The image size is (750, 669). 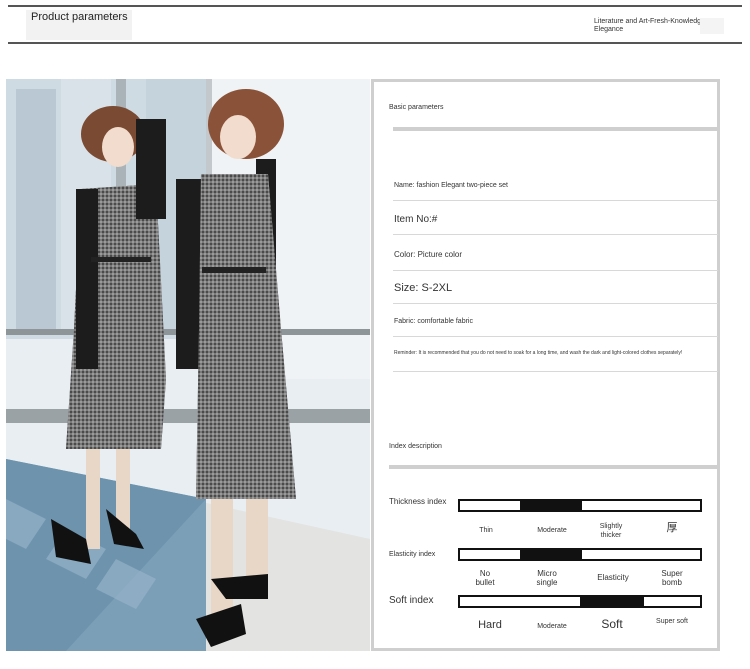 I want to click on header-bottom-rule, so click(x=375, y=43).